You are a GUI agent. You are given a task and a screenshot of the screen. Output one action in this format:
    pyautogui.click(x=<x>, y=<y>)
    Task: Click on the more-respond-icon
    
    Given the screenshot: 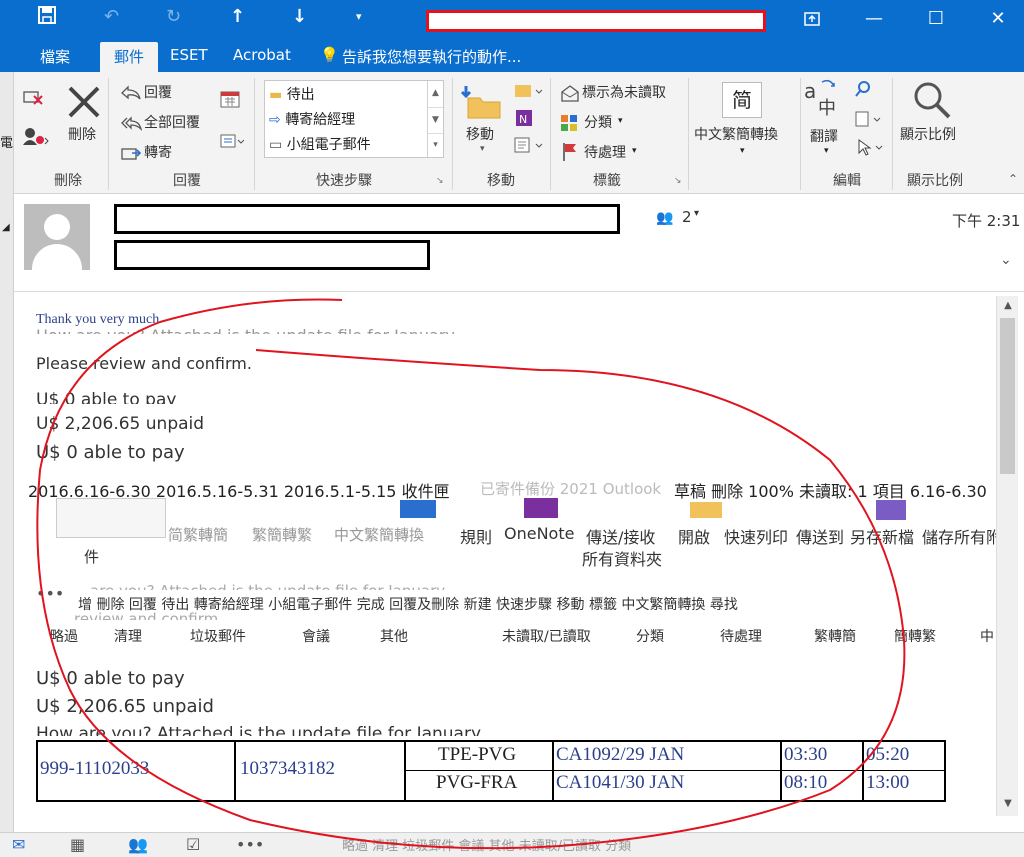 What is the action you would take?
    pyautogui.click(x=232, y=143)
    